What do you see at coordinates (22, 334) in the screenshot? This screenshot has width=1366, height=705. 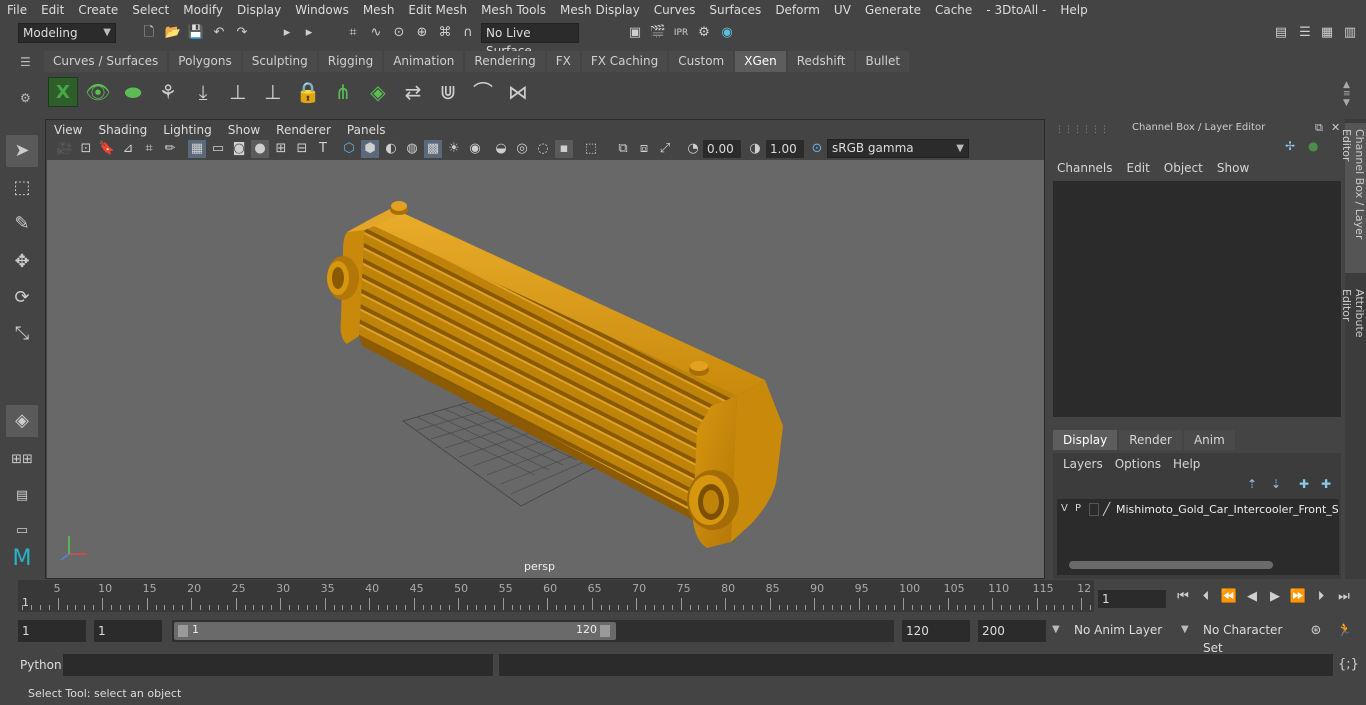 I see `scale-tool-icon: ⤡` at bounding box center [22, 334].